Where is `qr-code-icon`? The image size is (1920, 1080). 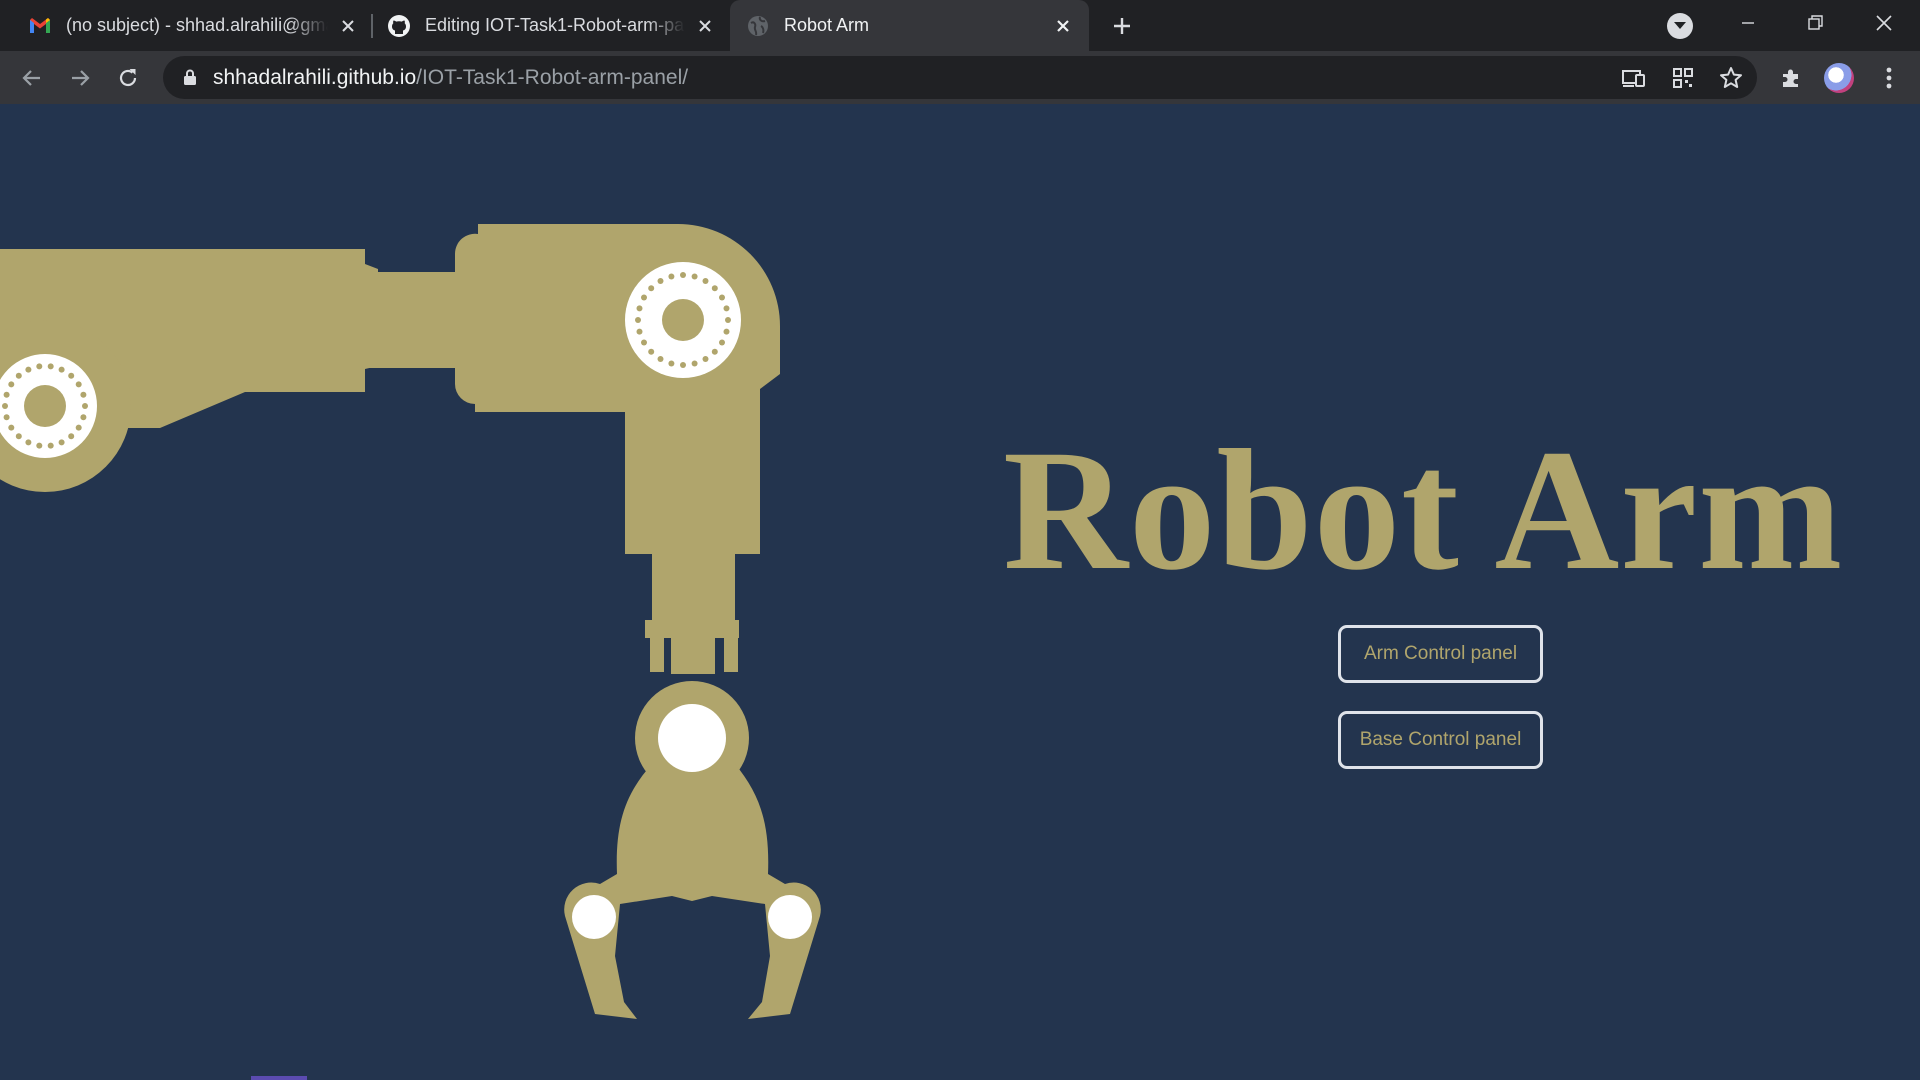
qr-code-icon is located at coordinates (1683, 78).